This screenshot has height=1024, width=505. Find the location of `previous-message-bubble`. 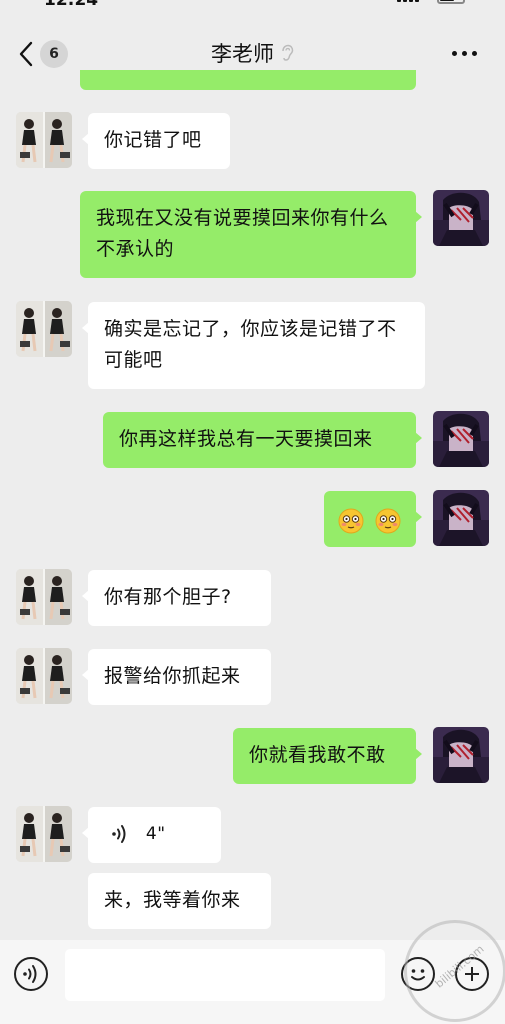

previous-message-bubble is located at coordinates (248, 80).